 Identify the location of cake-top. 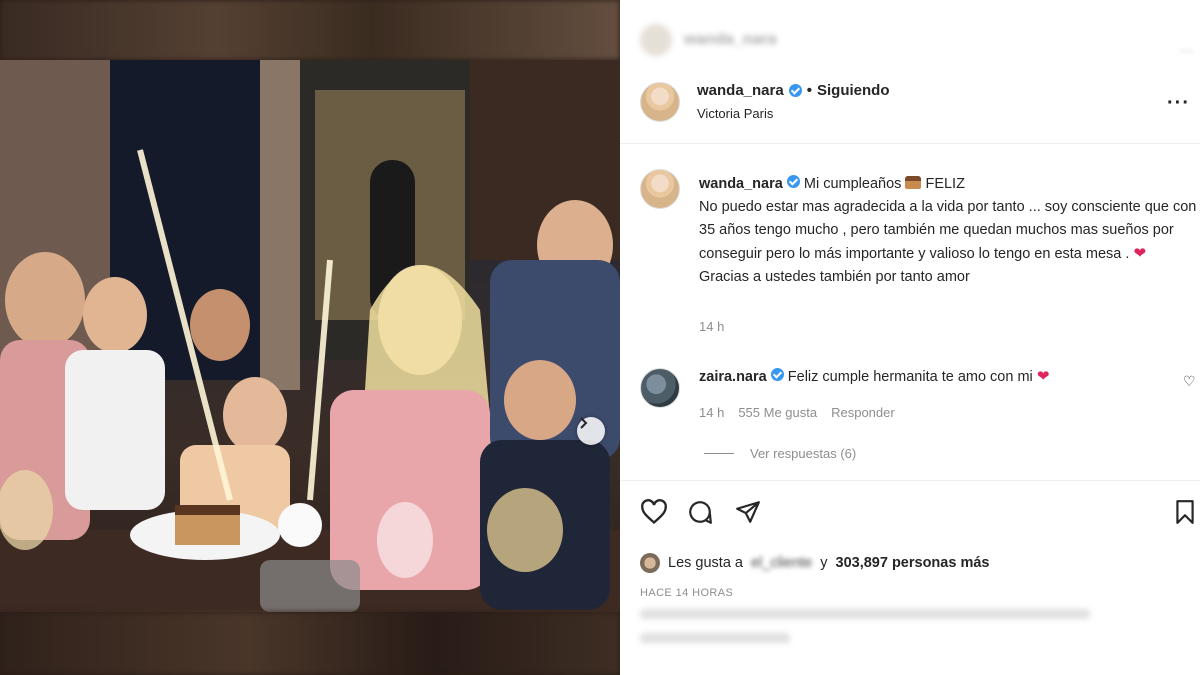
(207, 510).